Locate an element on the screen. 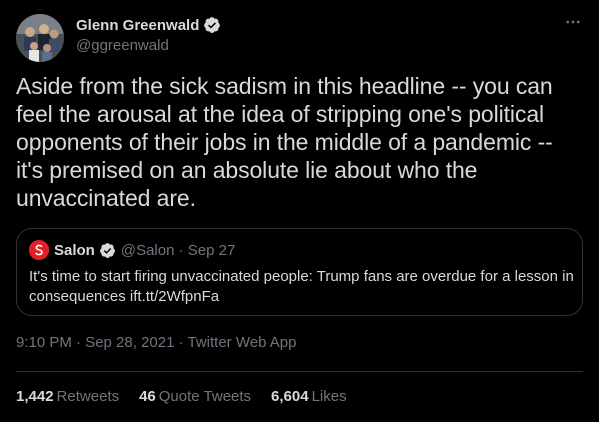 The width and height of the screenshot is (599, 422). author-info: Glenn Greenwald @ggreenwald is located at coordinates (148, 34).